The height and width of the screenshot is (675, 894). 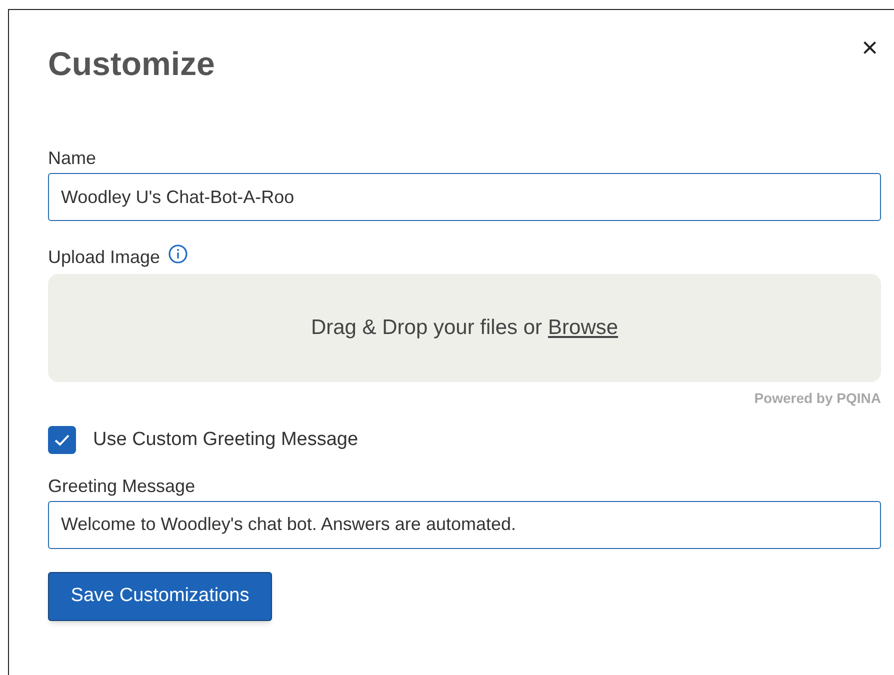 I want to click on dialog-title: Customize, so click(x=131, y=64).